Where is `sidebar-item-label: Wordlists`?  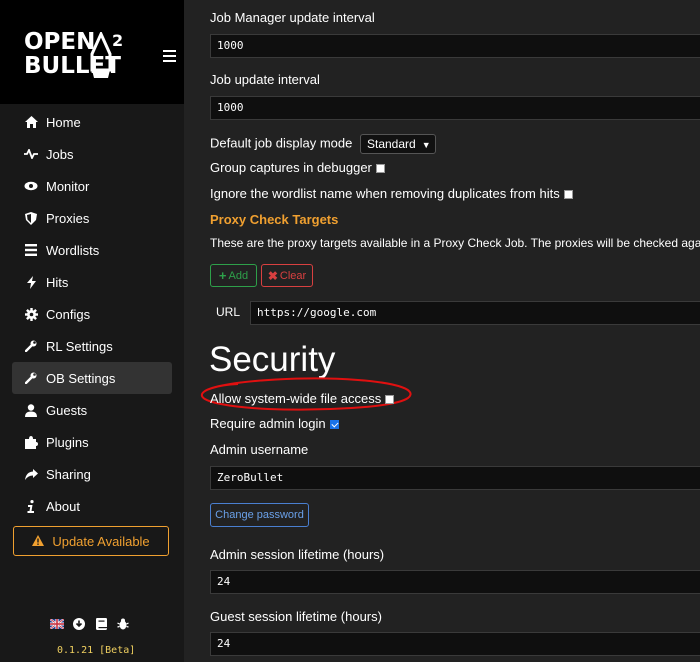 sidebar-item-label: Wordlists is located at coordinates (73, 250).